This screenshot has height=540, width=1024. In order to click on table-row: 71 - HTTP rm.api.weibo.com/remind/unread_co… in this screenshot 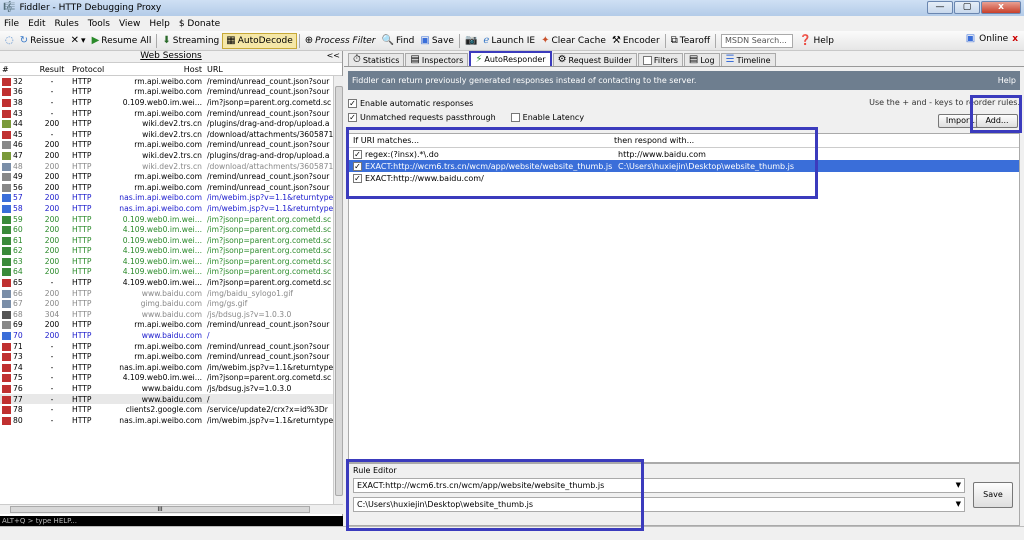, I will do `click(166, 346)`.